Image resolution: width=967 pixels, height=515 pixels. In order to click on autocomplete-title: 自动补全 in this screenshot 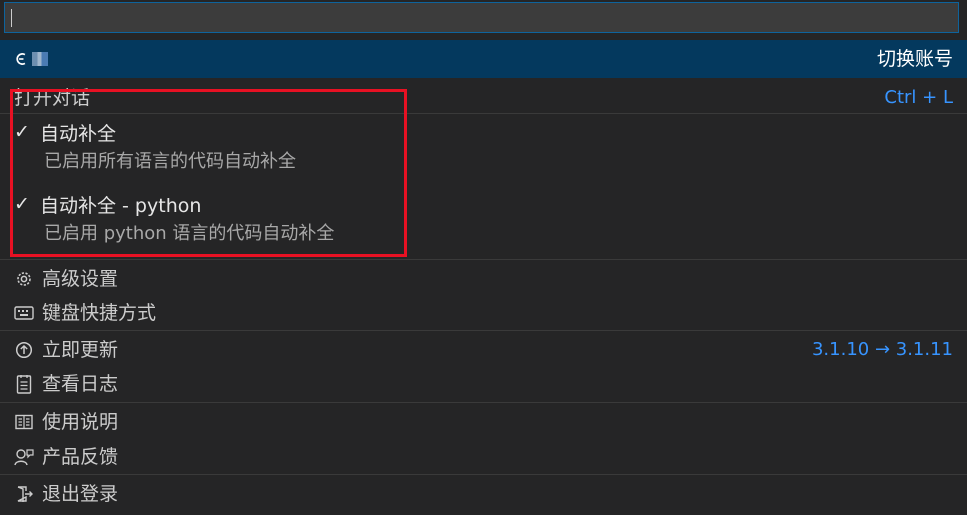, I will do `click(78, 133)`.